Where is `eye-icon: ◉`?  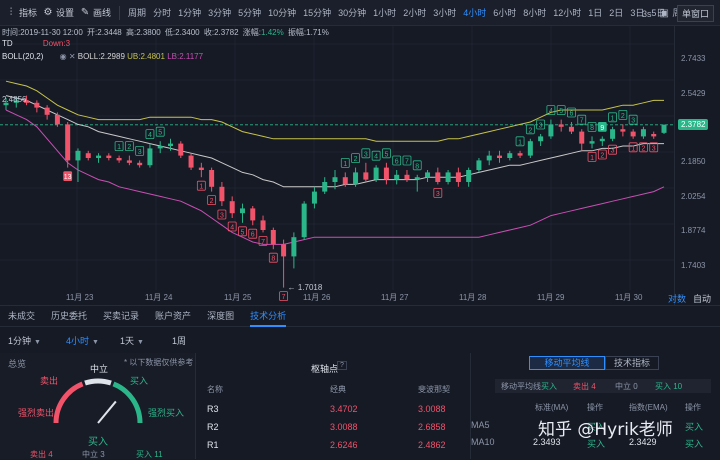
eye-icon: ◉ is located at coordinates (63, 56).